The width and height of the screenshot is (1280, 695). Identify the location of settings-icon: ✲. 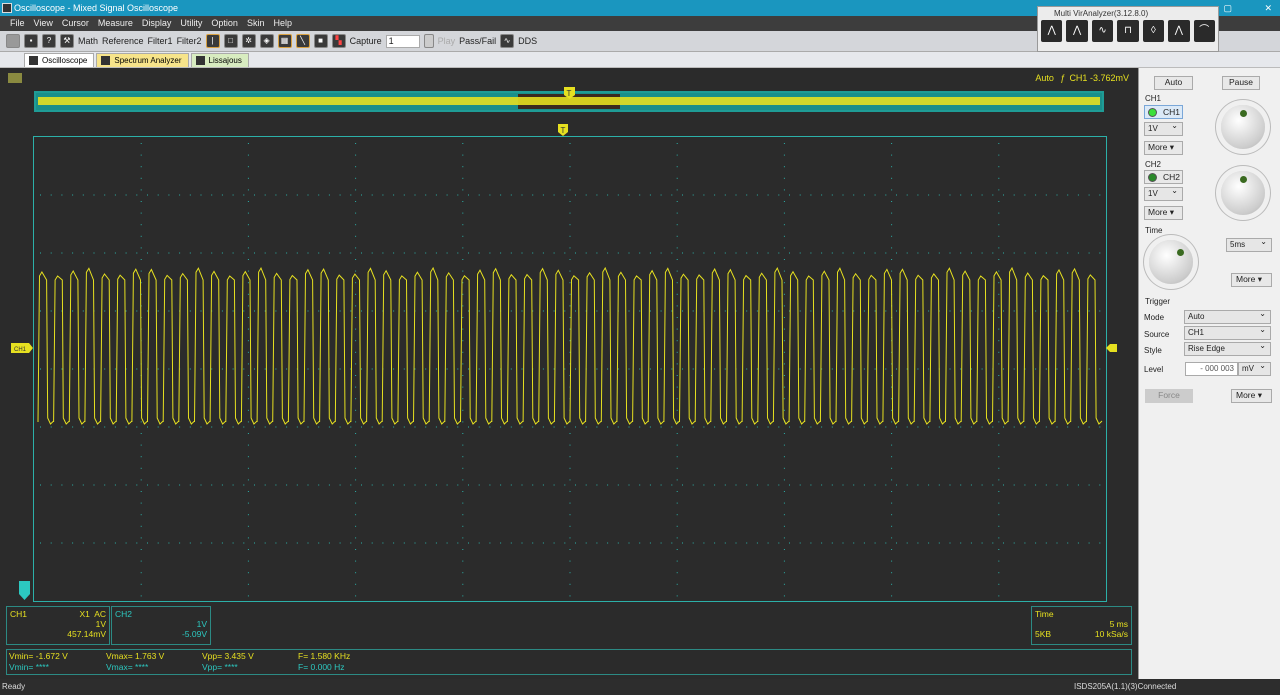
(248, 41).